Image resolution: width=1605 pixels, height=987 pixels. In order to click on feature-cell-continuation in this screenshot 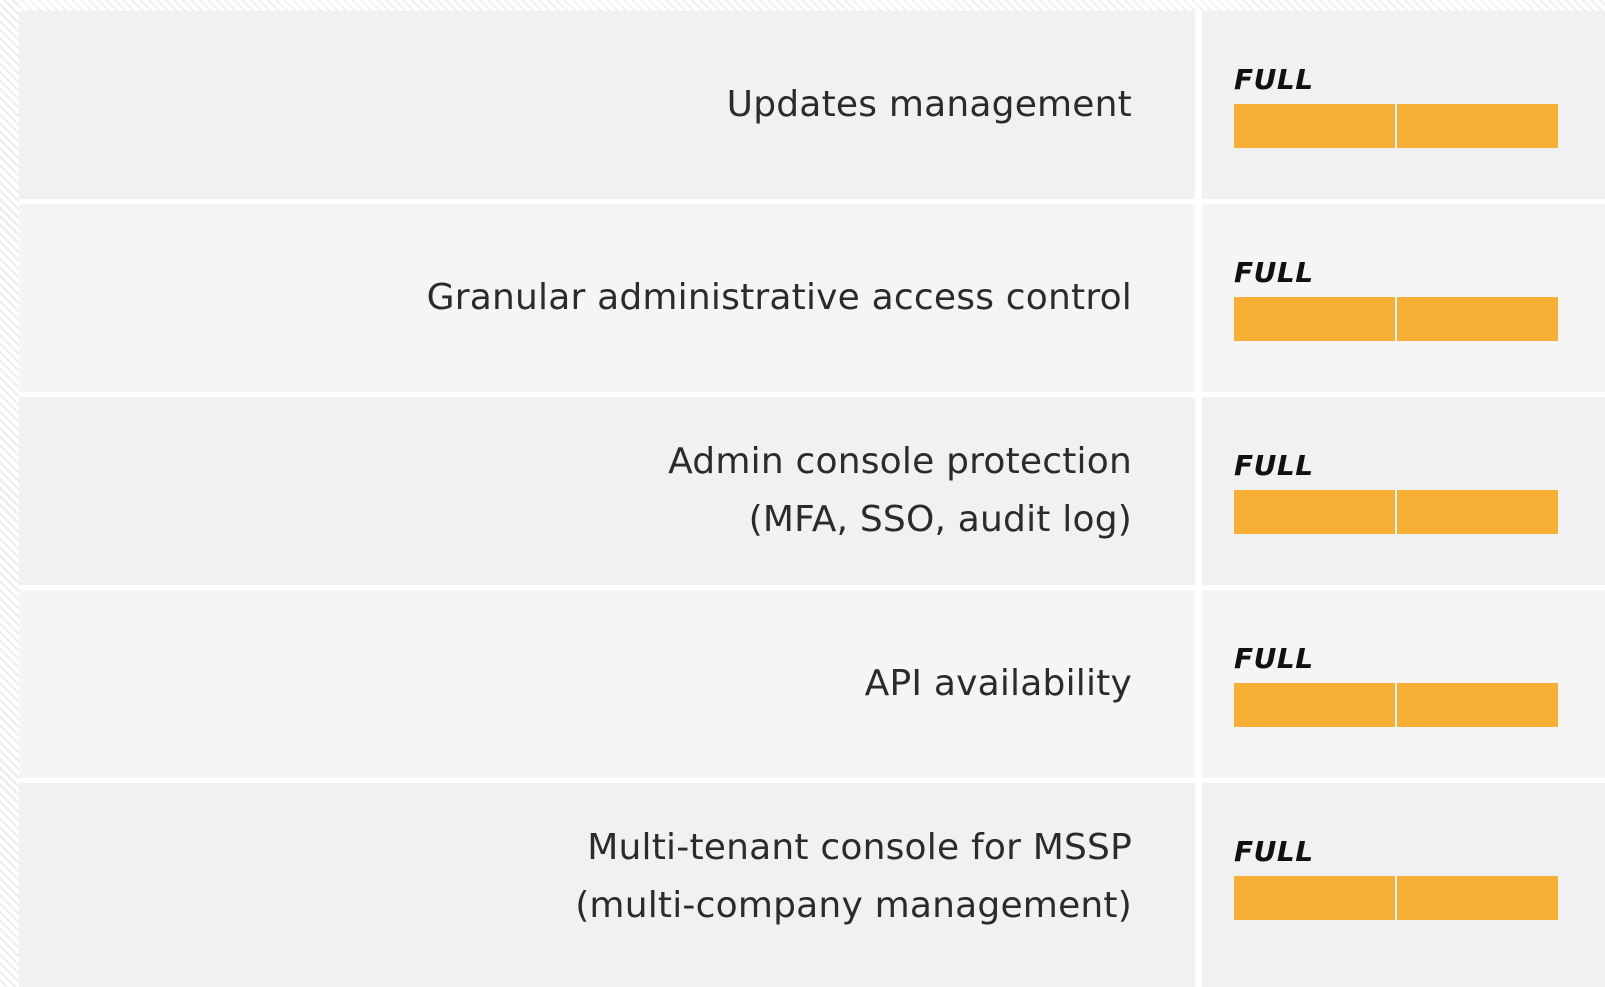, I will do `click(607, 979)`.